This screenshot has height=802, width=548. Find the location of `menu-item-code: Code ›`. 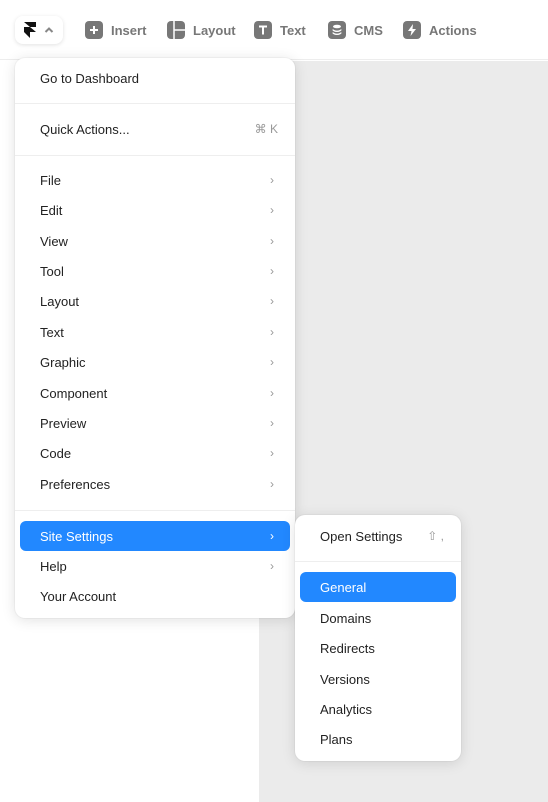

menu-item-code: Code › is located at coordinates (155, 453).